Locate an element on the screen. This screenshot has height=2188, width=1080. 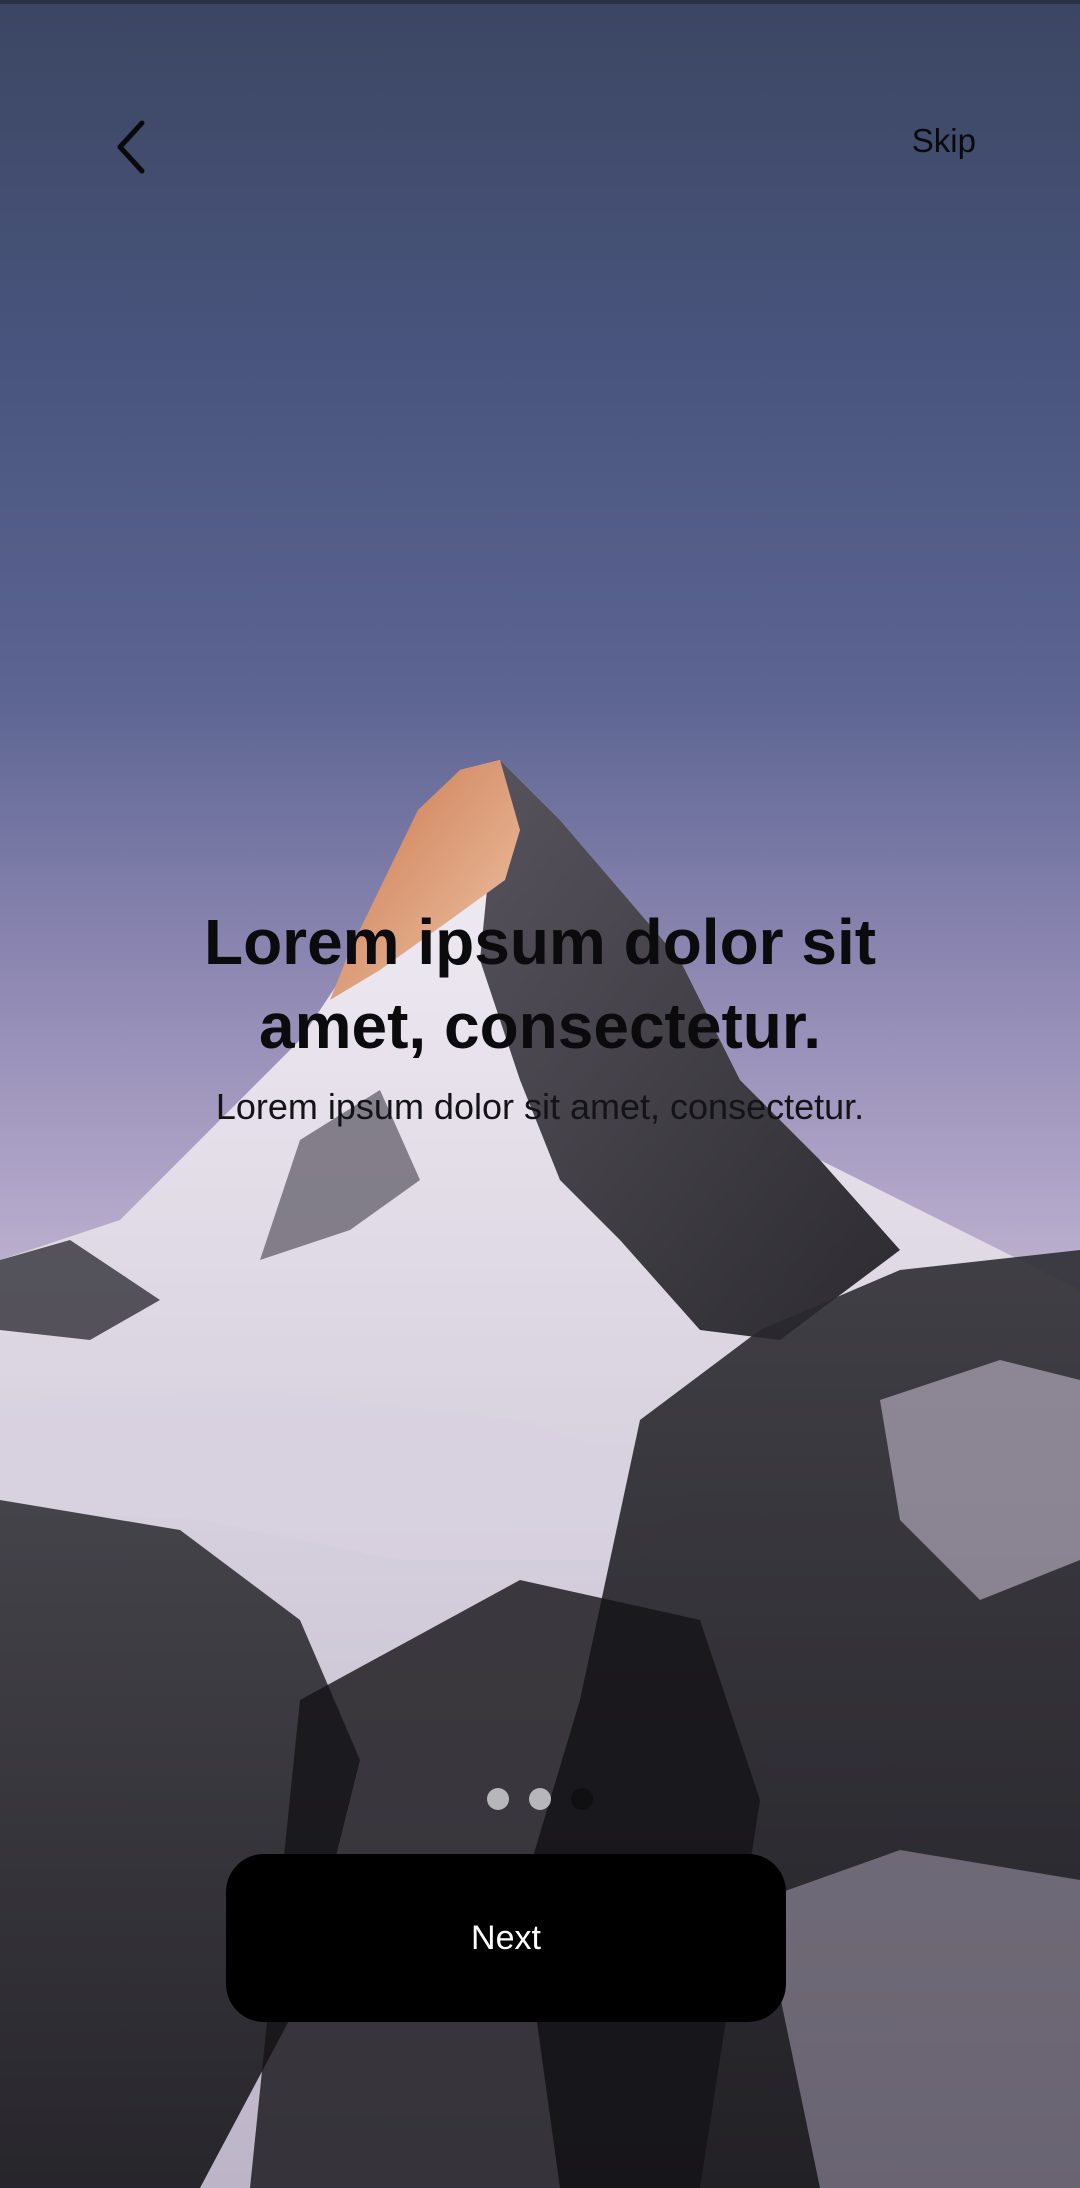
back-button is located at coordinates (130, 147).